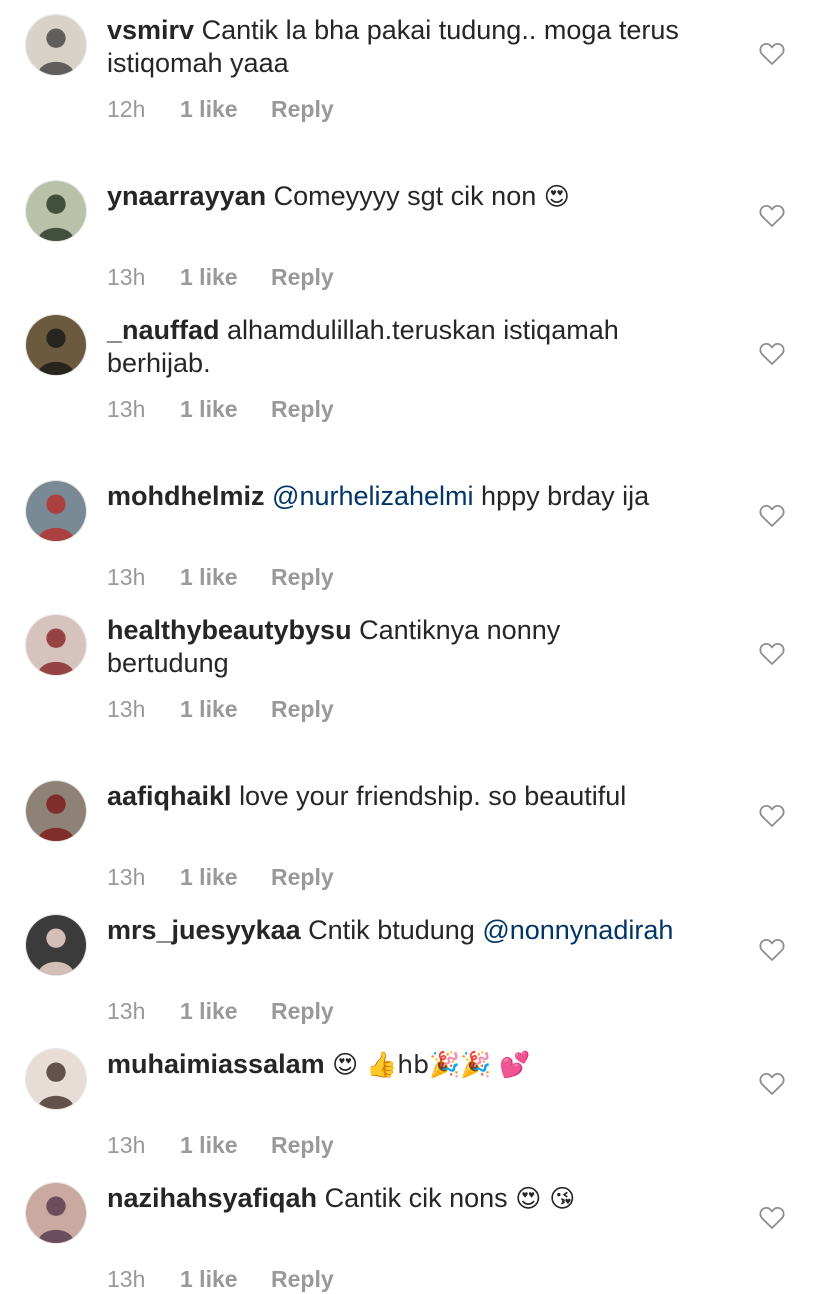  What do you see at coordinates (212, 1198) in the screenshot?
I see `comment-username: nazihahsyafiqah` at bounding box center [212, 1198].